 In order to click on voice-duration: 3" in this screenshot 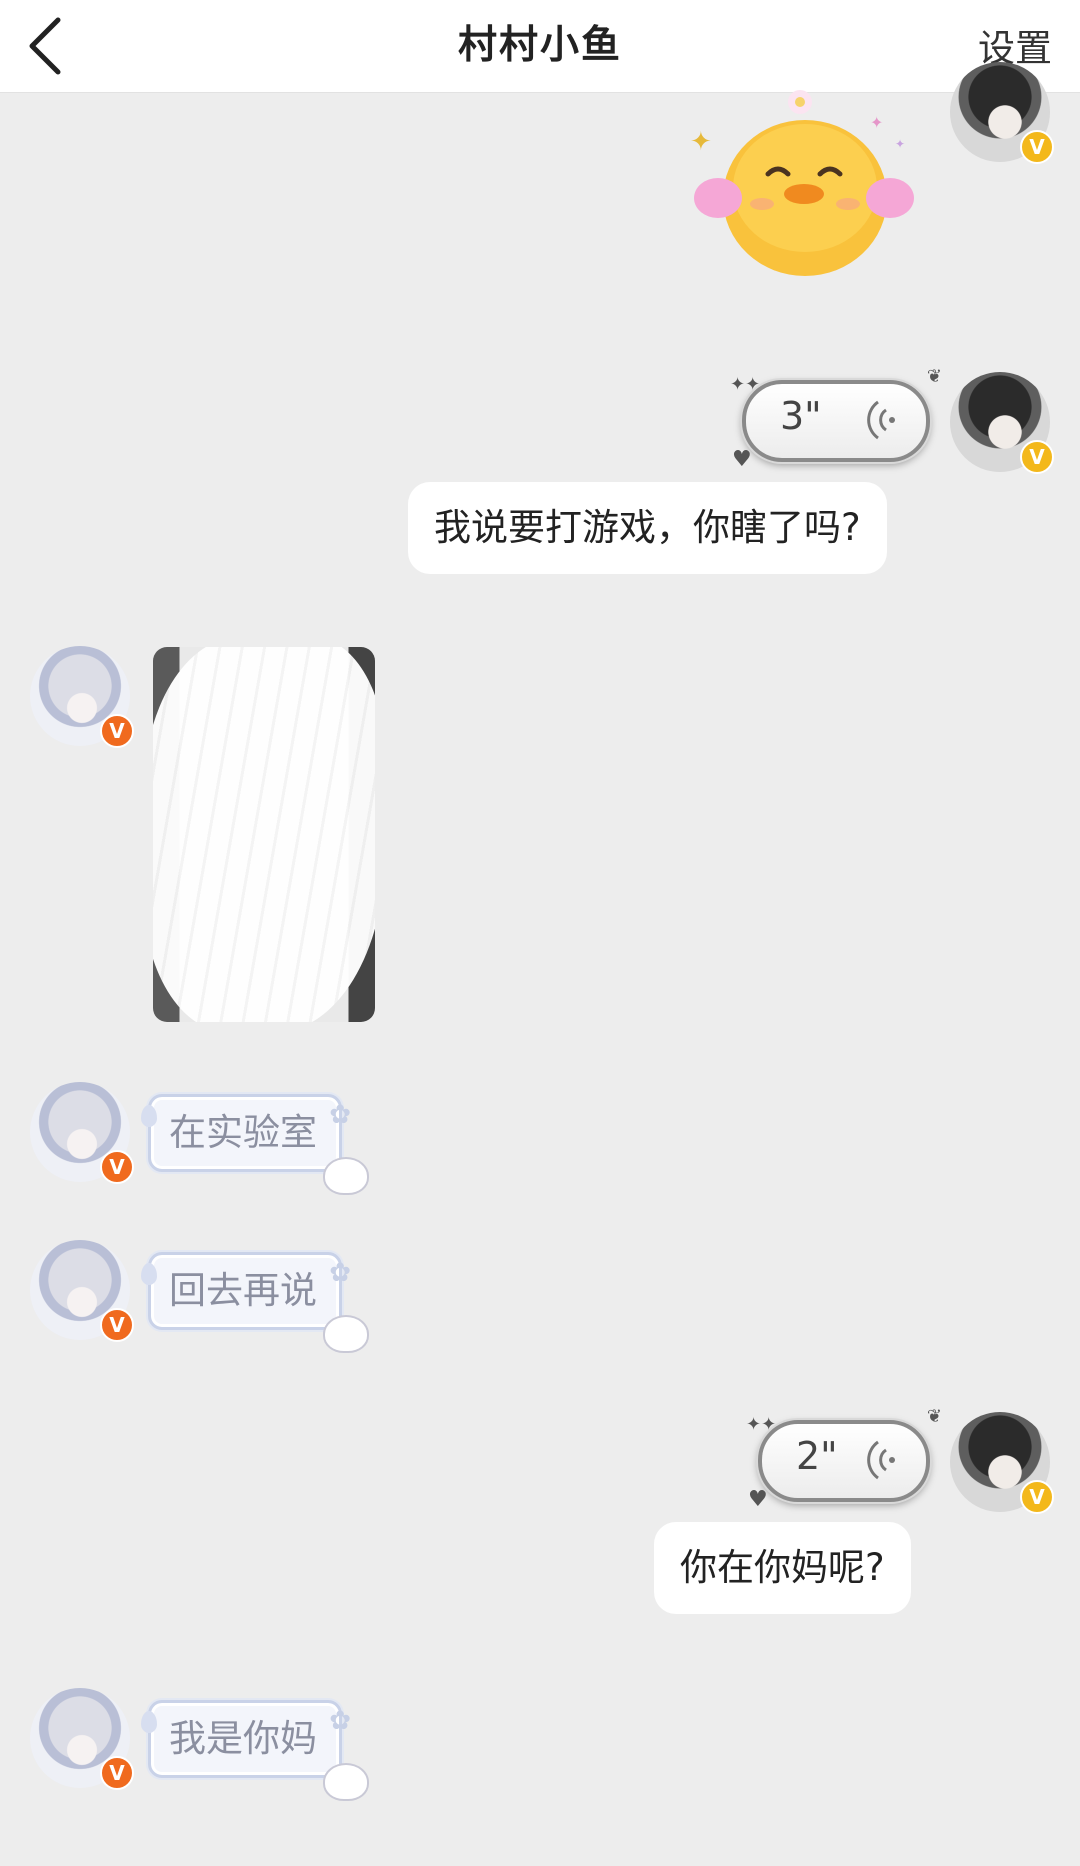, I will do `click(801, 416)`.